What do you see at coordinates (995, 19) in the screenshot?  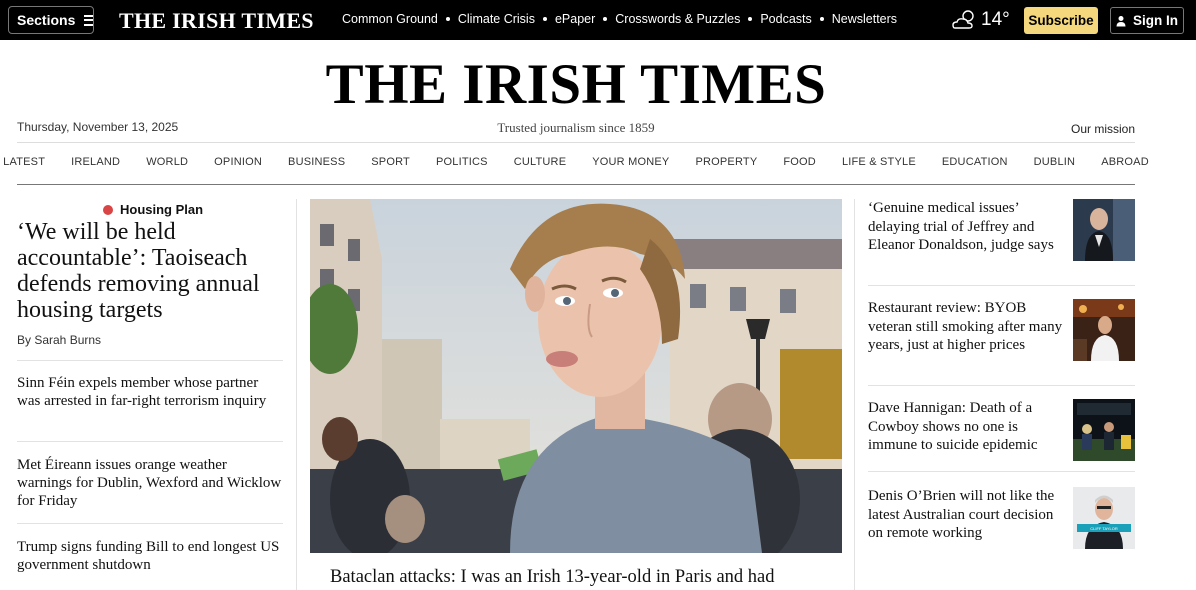 I see `weather-temp: 14°` at bounding box center [995, 19].